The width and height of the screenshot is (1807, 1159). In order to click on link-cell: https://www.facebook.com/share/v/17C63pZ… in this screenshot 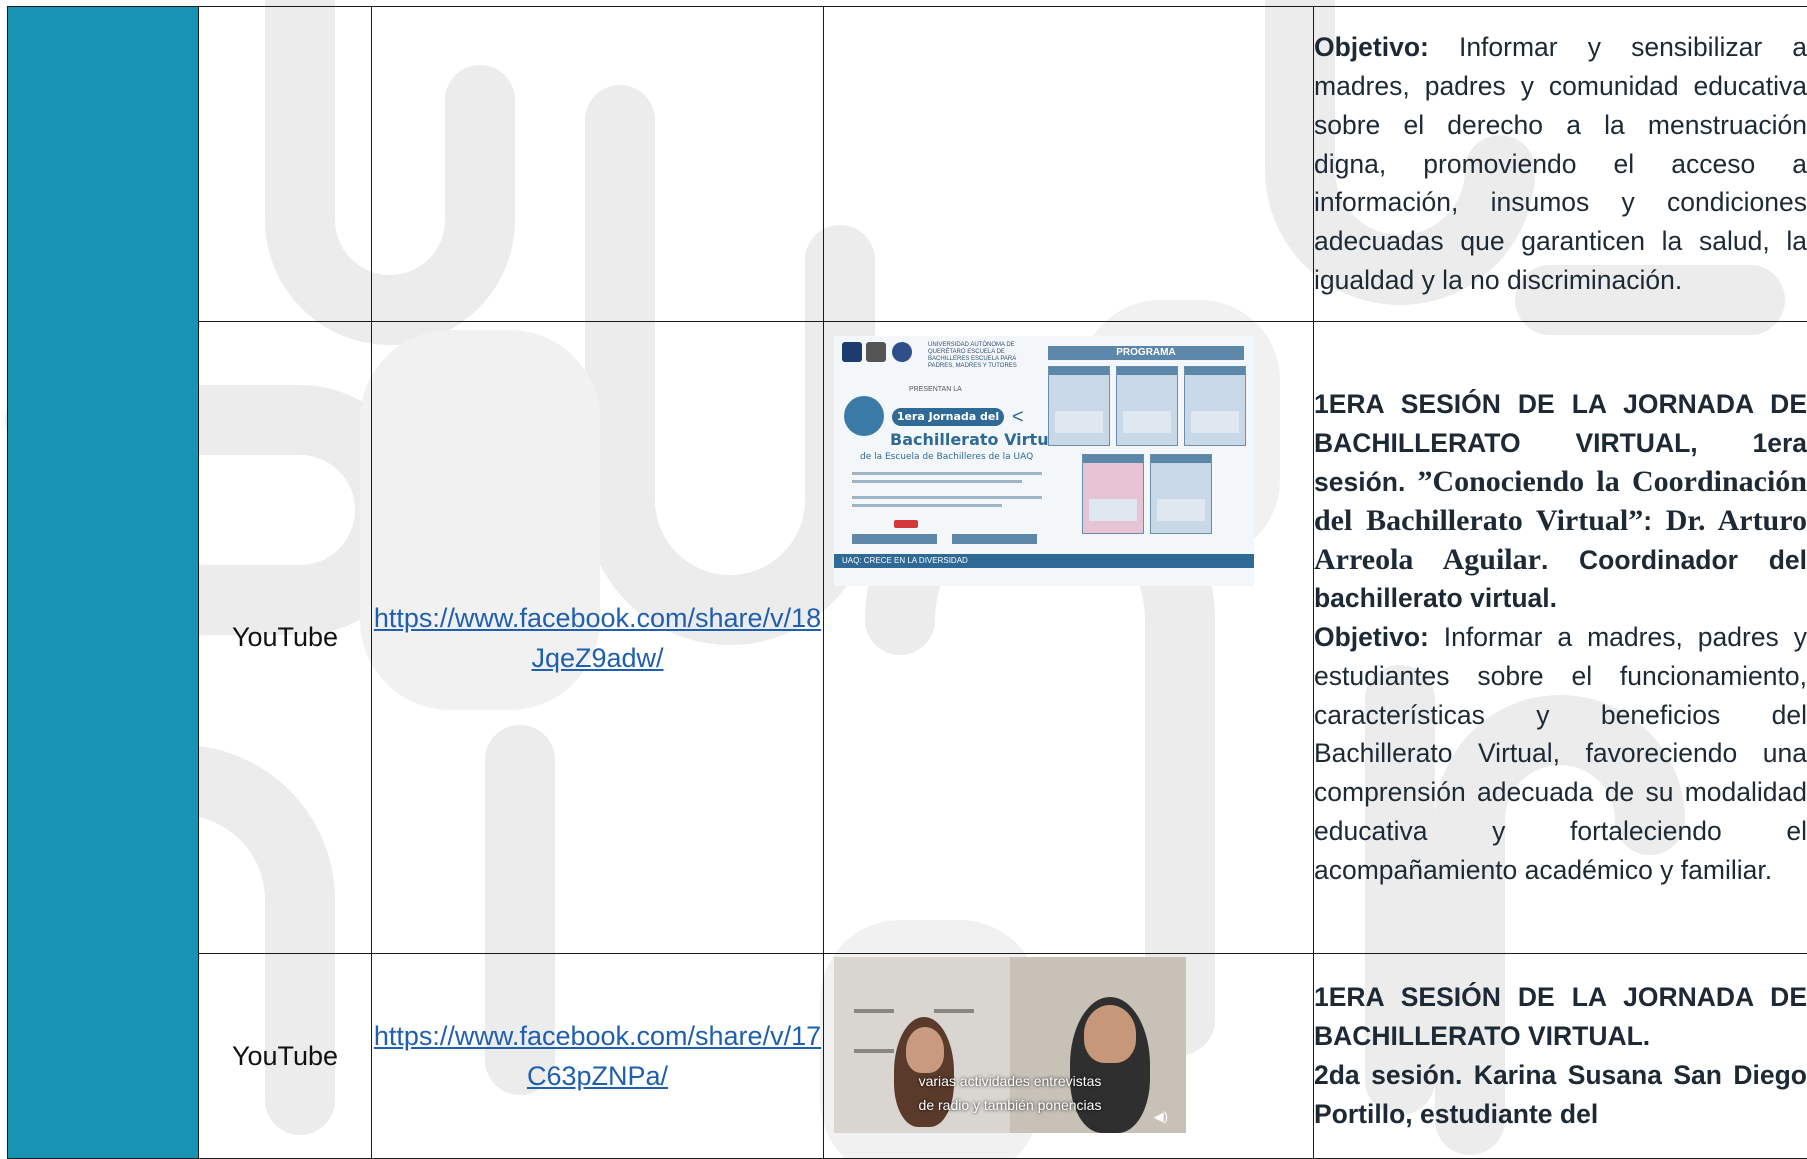, I will do `click(597, 1056)`.